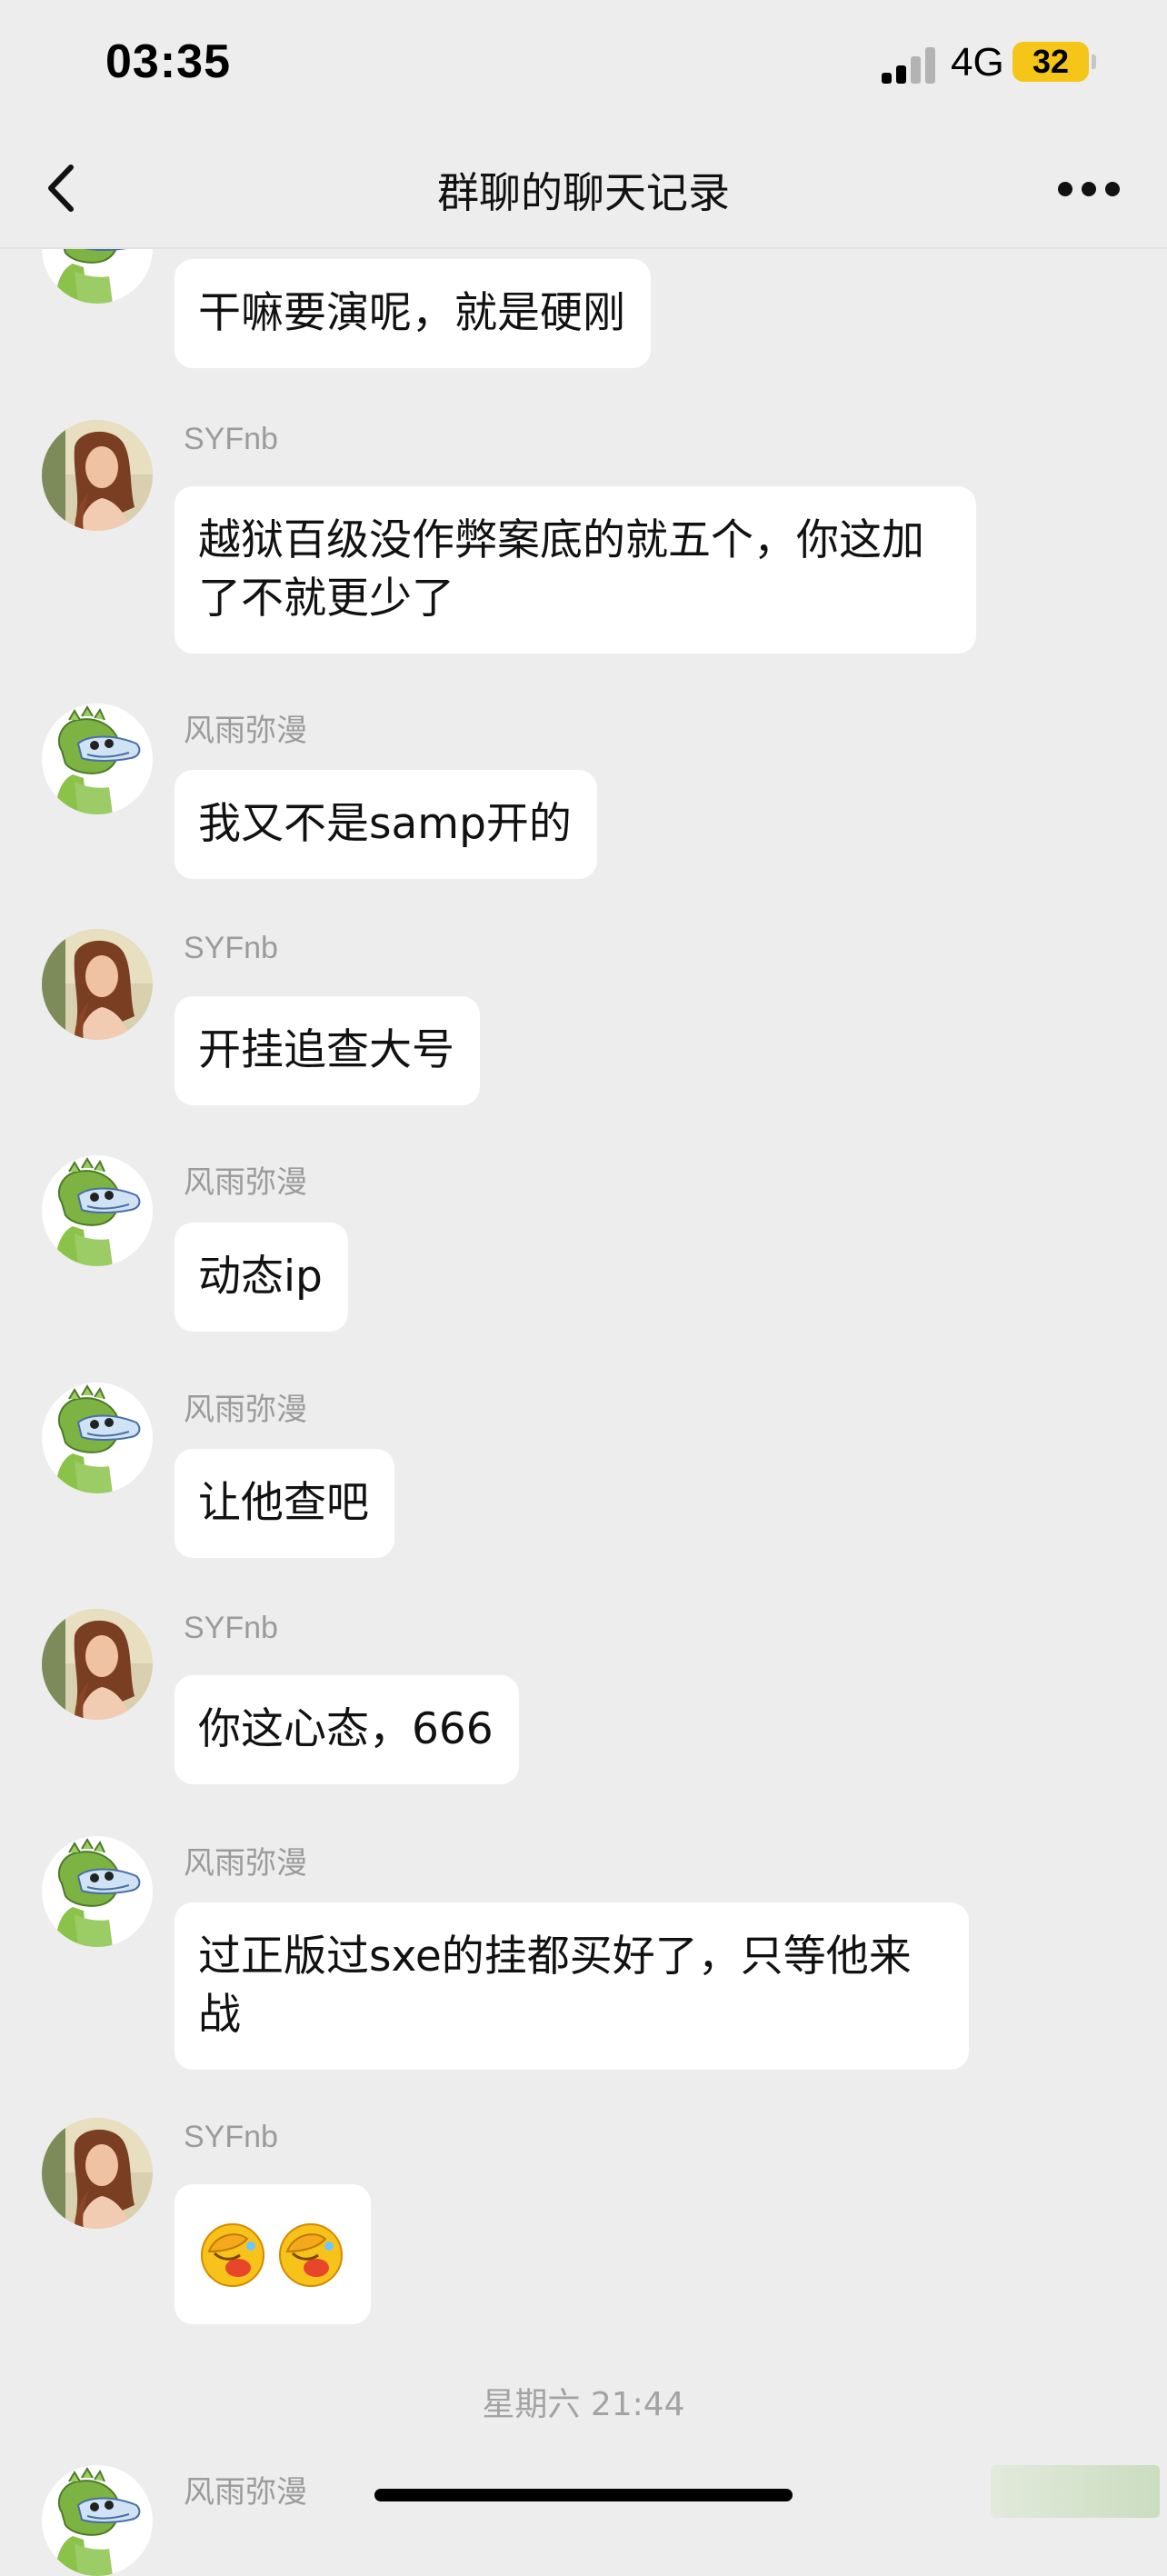  Describe the element at coordinates (583, 2495) in the screenshot. I see `home-indicator` at that location.